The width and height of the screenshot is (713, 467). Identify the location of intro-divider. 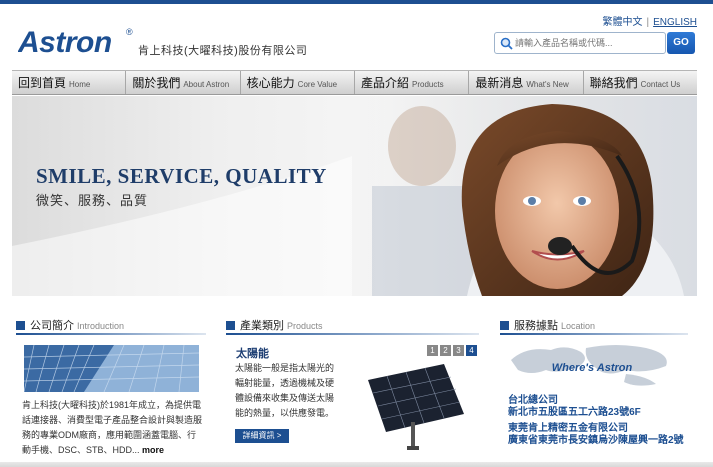
(111, 334).